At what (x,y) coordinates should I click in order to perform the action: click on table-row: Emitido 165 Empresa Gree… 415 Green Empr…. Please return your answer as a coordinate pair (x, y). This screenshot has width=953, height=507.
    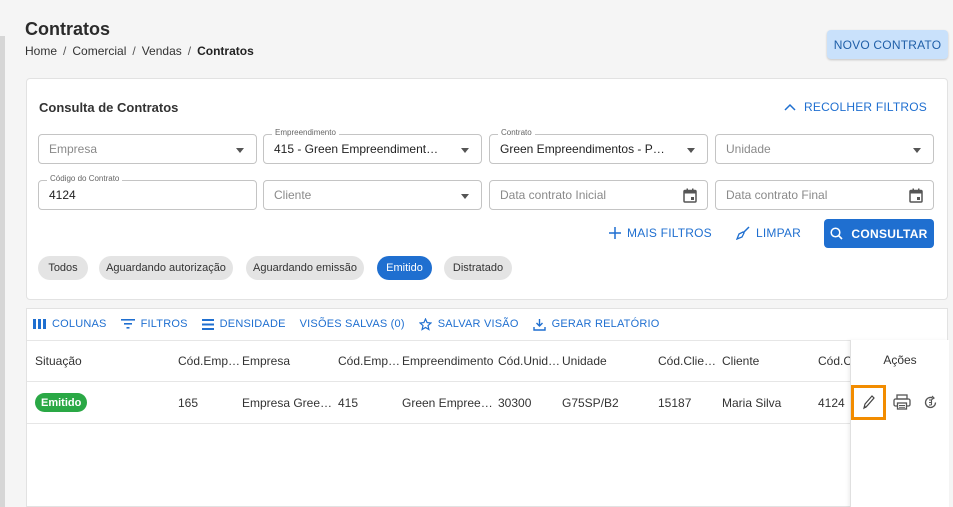
    Looking at the image, I should click on (487, 403).